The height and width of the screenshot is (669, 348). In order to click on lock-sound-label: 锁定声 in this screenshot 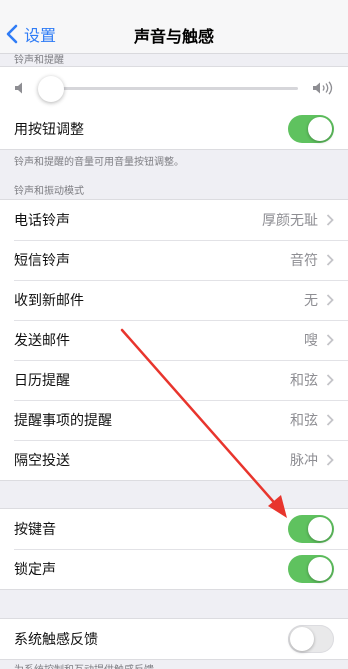, I will do `click(35, 570)`.